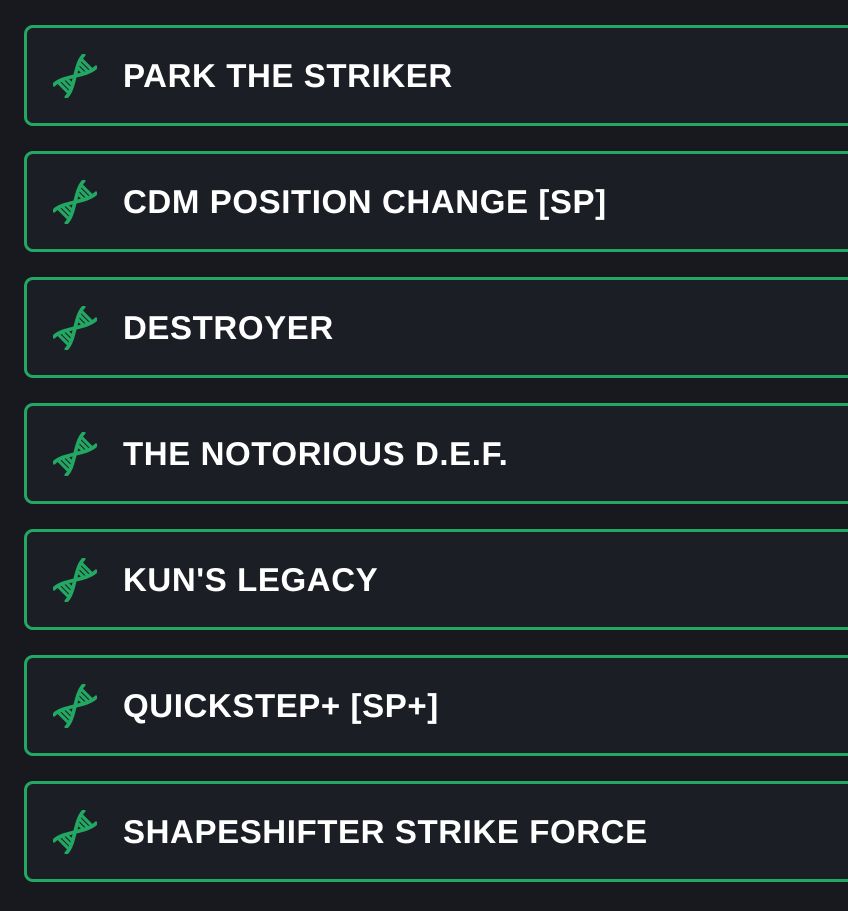 This screenshot has width=848, height=911. What do you see at coordinates (228, 327) in the screenshot?
I see `card-title: DESTROYER` at bounding box center [228, 327].